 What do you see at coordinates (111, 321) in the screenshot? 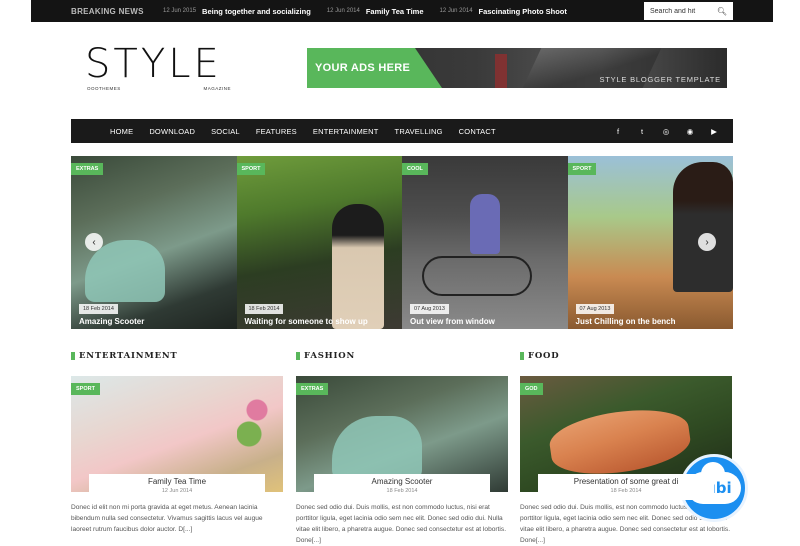
I see `slide-title: Amazing Scooter` at bounding box center [111, 321].